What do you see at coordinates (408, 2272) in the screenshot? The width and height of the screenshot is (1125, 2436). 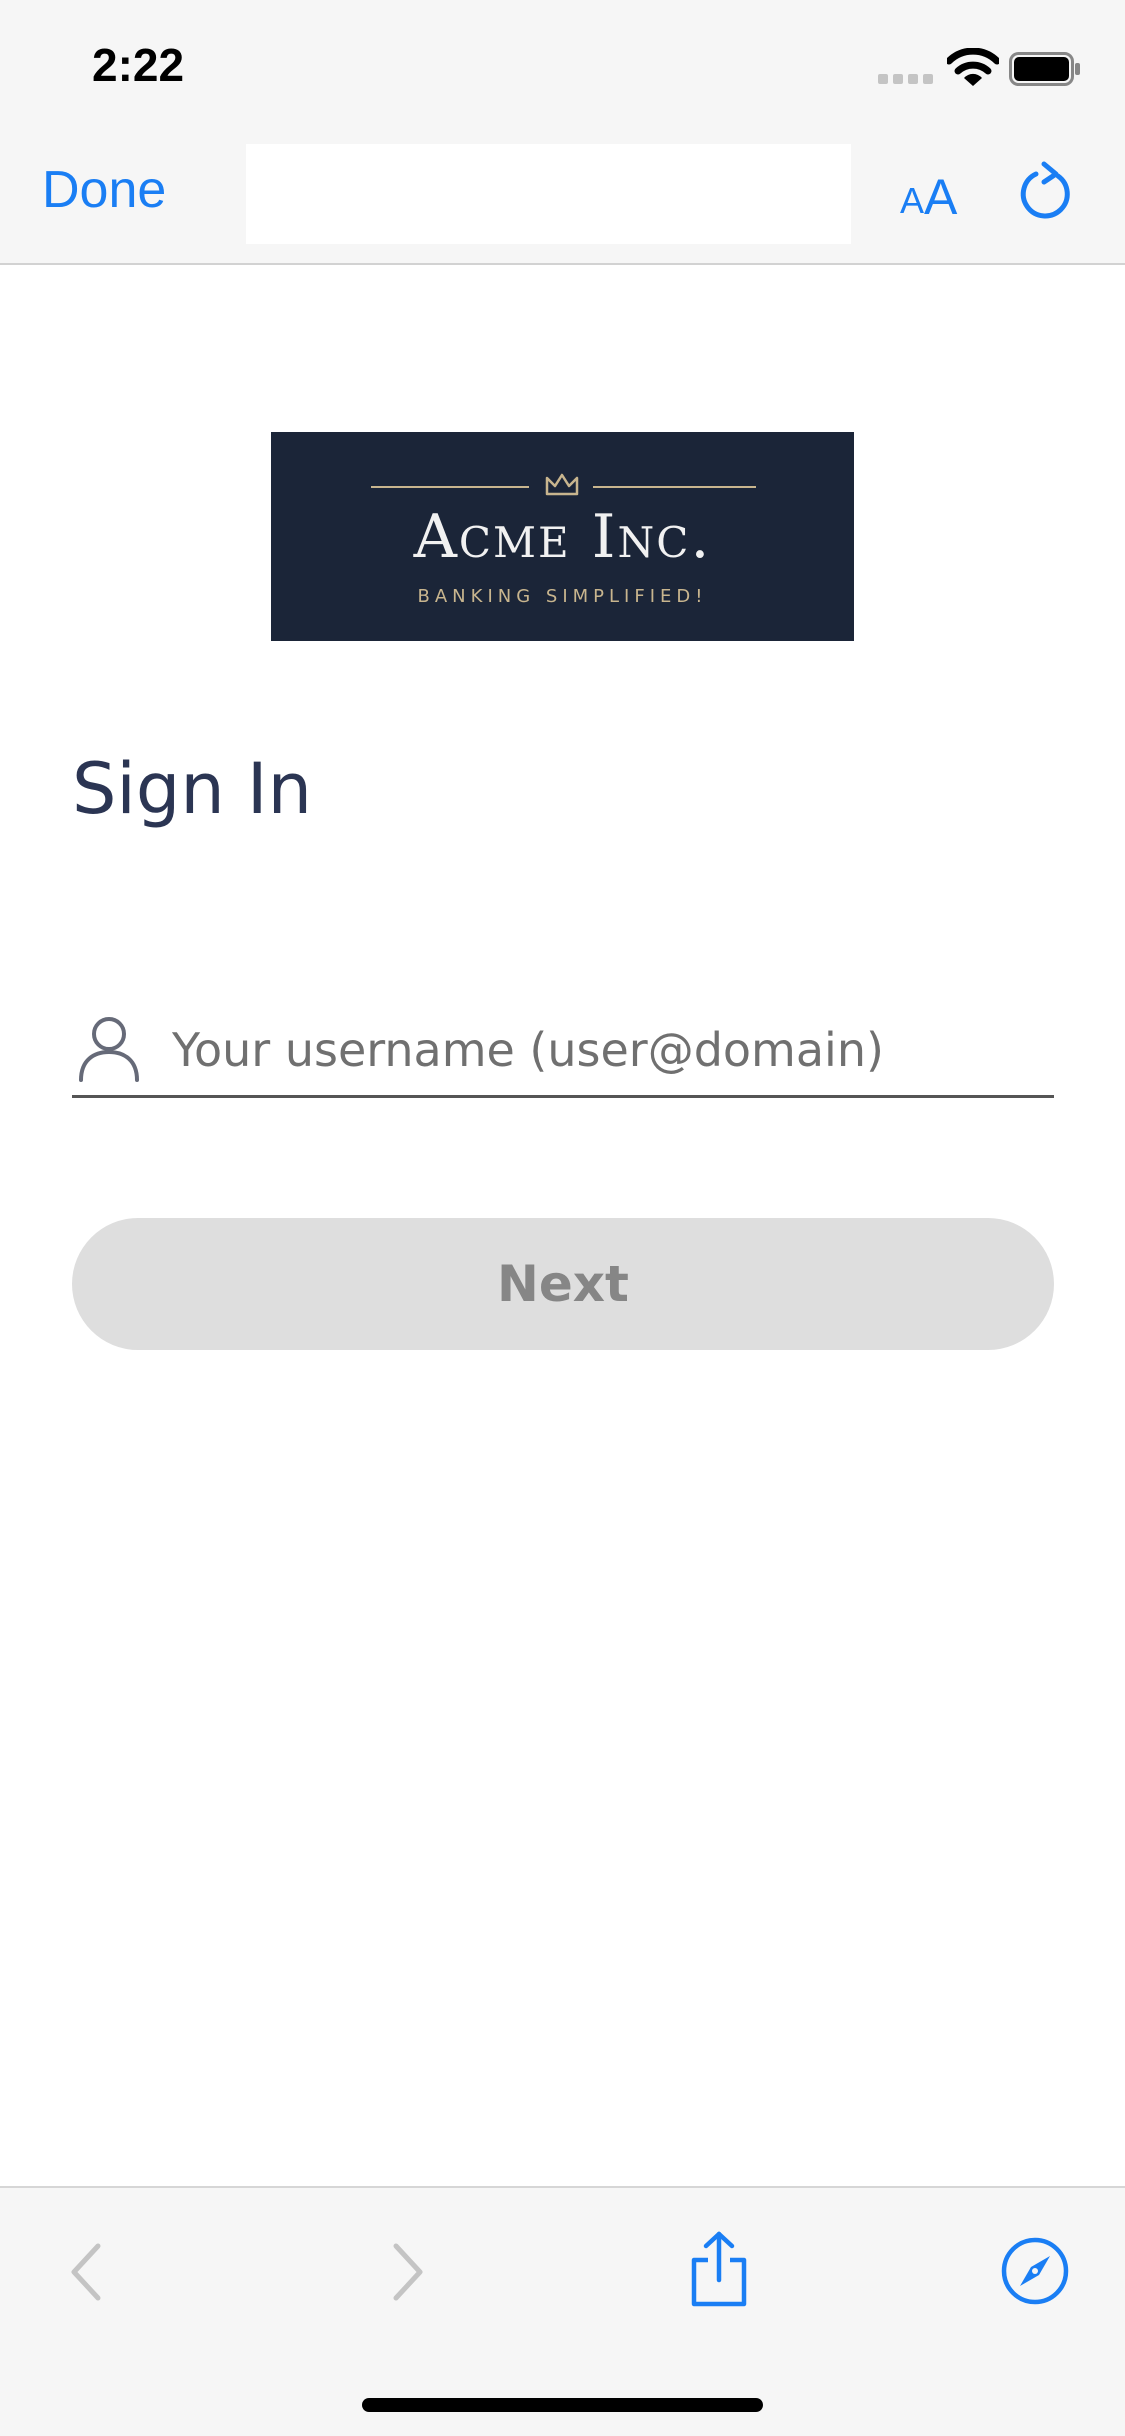 I see `forward-icon` at bounding box center [408, 2272].